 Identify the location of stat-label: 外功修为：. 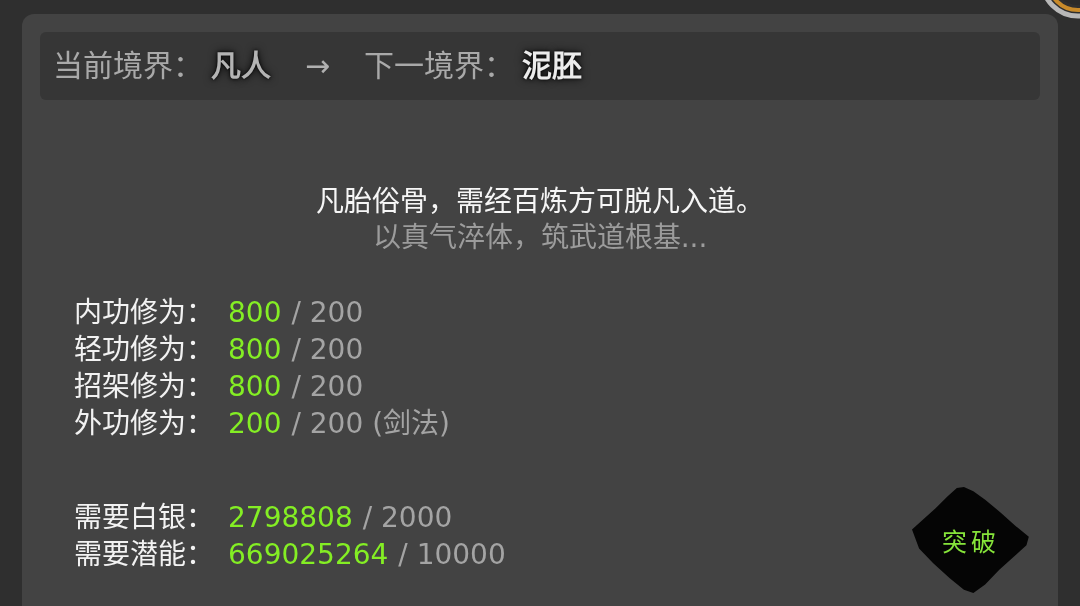
(144, 424).